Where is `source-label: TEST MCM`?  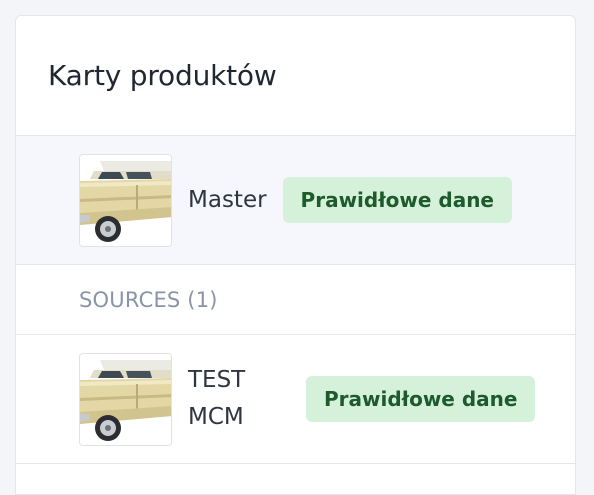 source-label: TEST MCM is located at coordinates (217, 398).